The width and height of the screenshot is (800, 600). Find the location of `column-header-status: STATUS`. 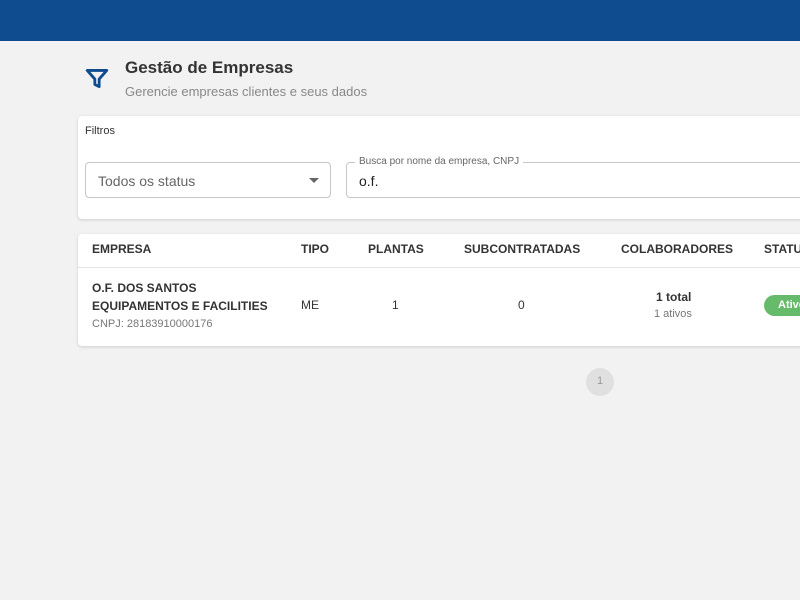

column-header-status: STATUS is located at coordinates (782, 249).